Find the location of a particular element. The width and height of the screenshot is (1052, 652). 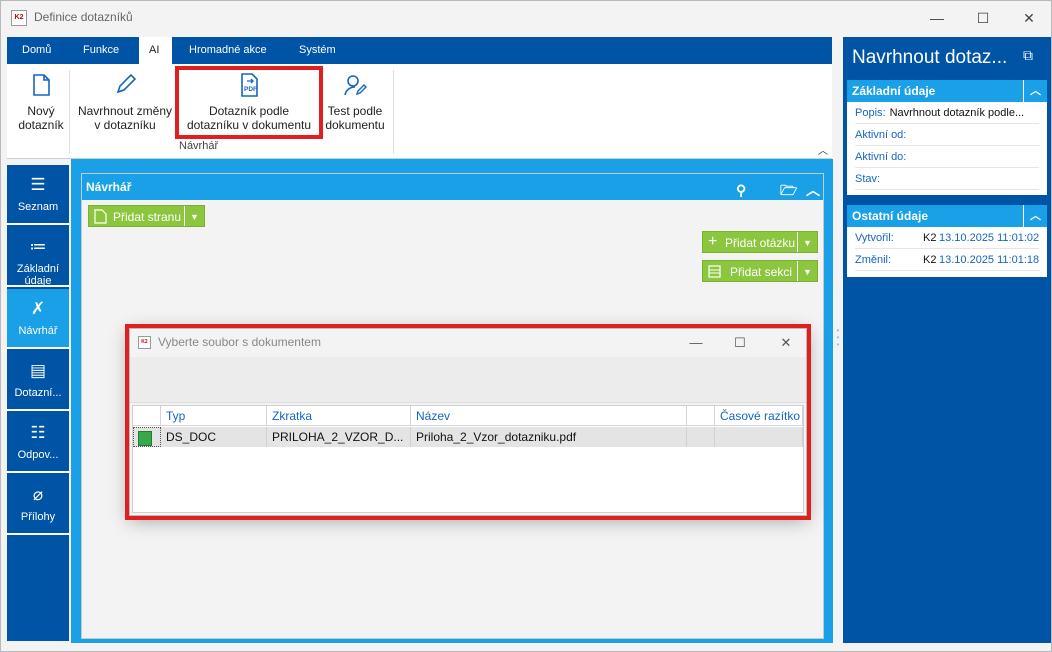

other-info-title: Ostatní údaje is located at coordinates (890, 216).